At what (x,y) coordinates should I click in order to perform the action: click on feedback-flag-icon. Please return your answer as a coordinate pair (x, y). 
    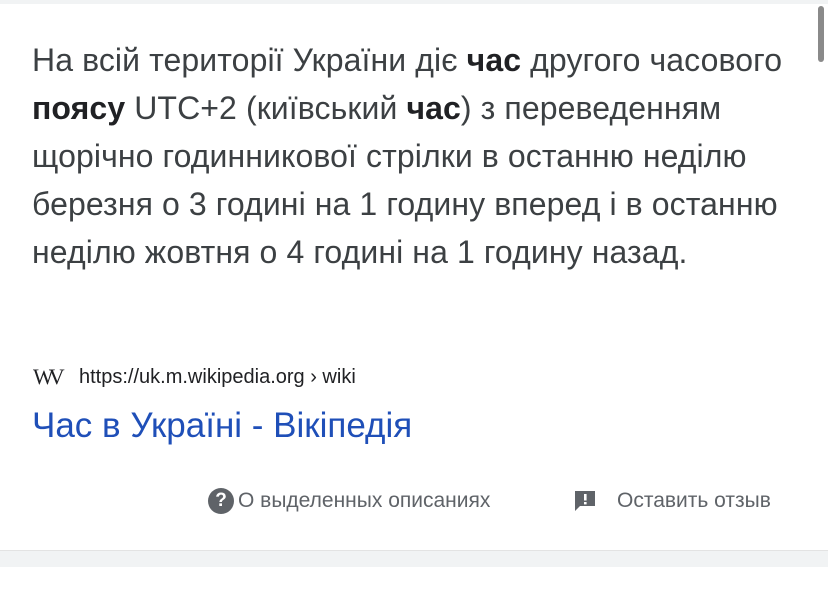
    Looking at the image, I should click on (585, 501).